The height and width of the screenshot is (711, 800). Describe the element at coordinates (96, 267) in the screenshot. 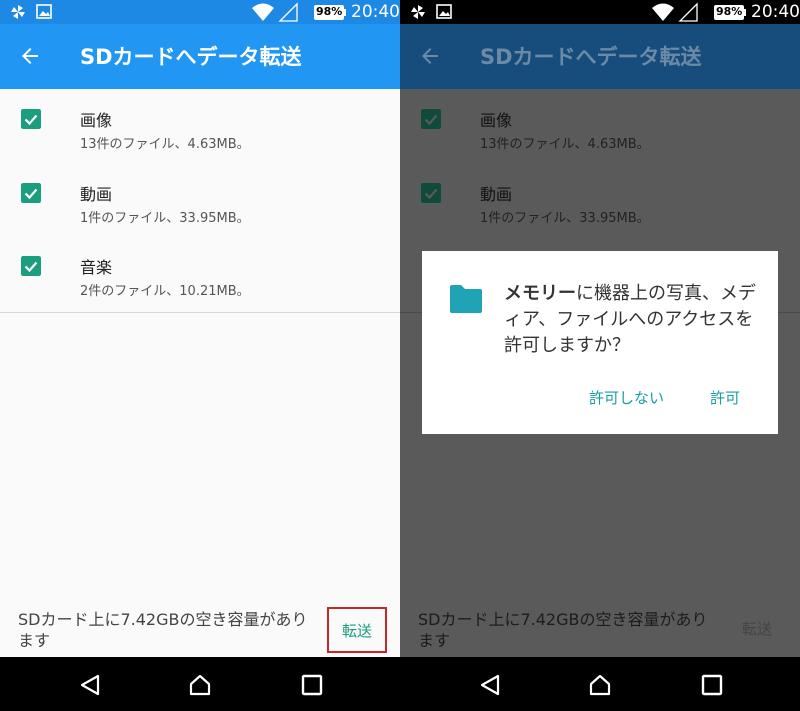

I see `item-name: 音楽` at that location.